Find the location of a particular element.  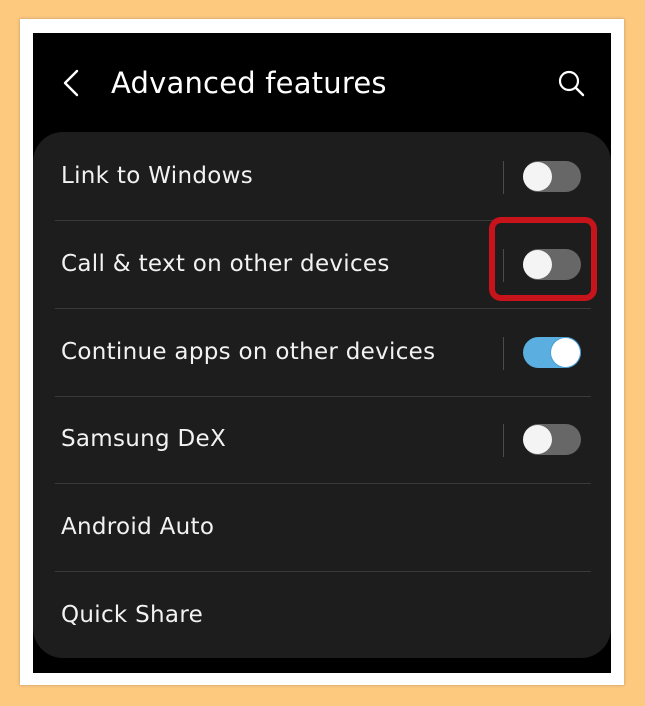

app-header: Advanced features is located at coordinates (322, 83).